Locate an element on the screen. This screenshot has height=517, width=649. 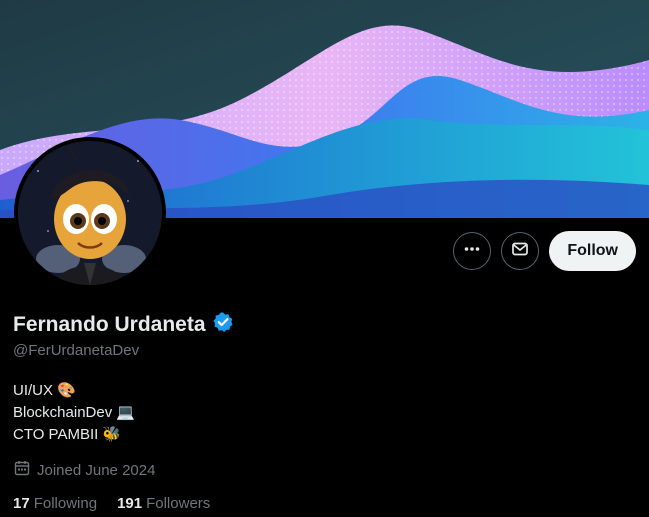
joined-date: Joined June 2024 is located at coordinates (84, 470).